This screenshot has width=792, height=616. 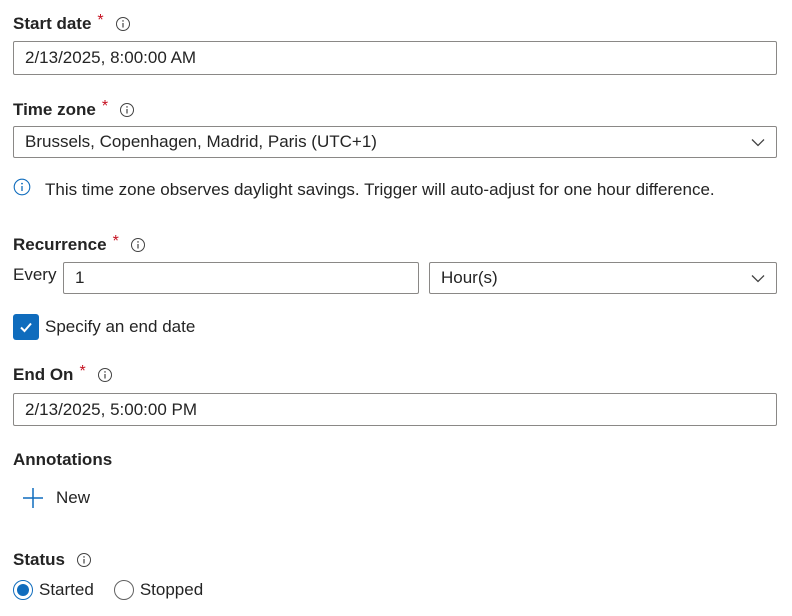 I want to click on recurrence-label-row: Recurrence *, so click(x=79, y=244).